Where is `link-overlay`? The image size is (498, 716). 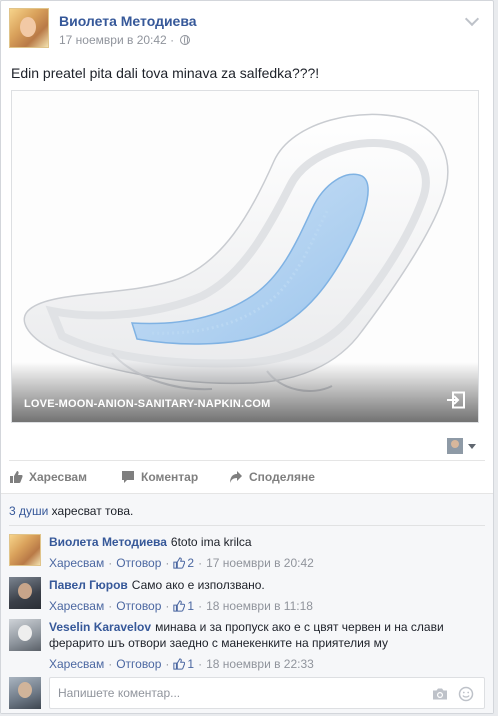
link-overlay is located at coordinates (245, 392).